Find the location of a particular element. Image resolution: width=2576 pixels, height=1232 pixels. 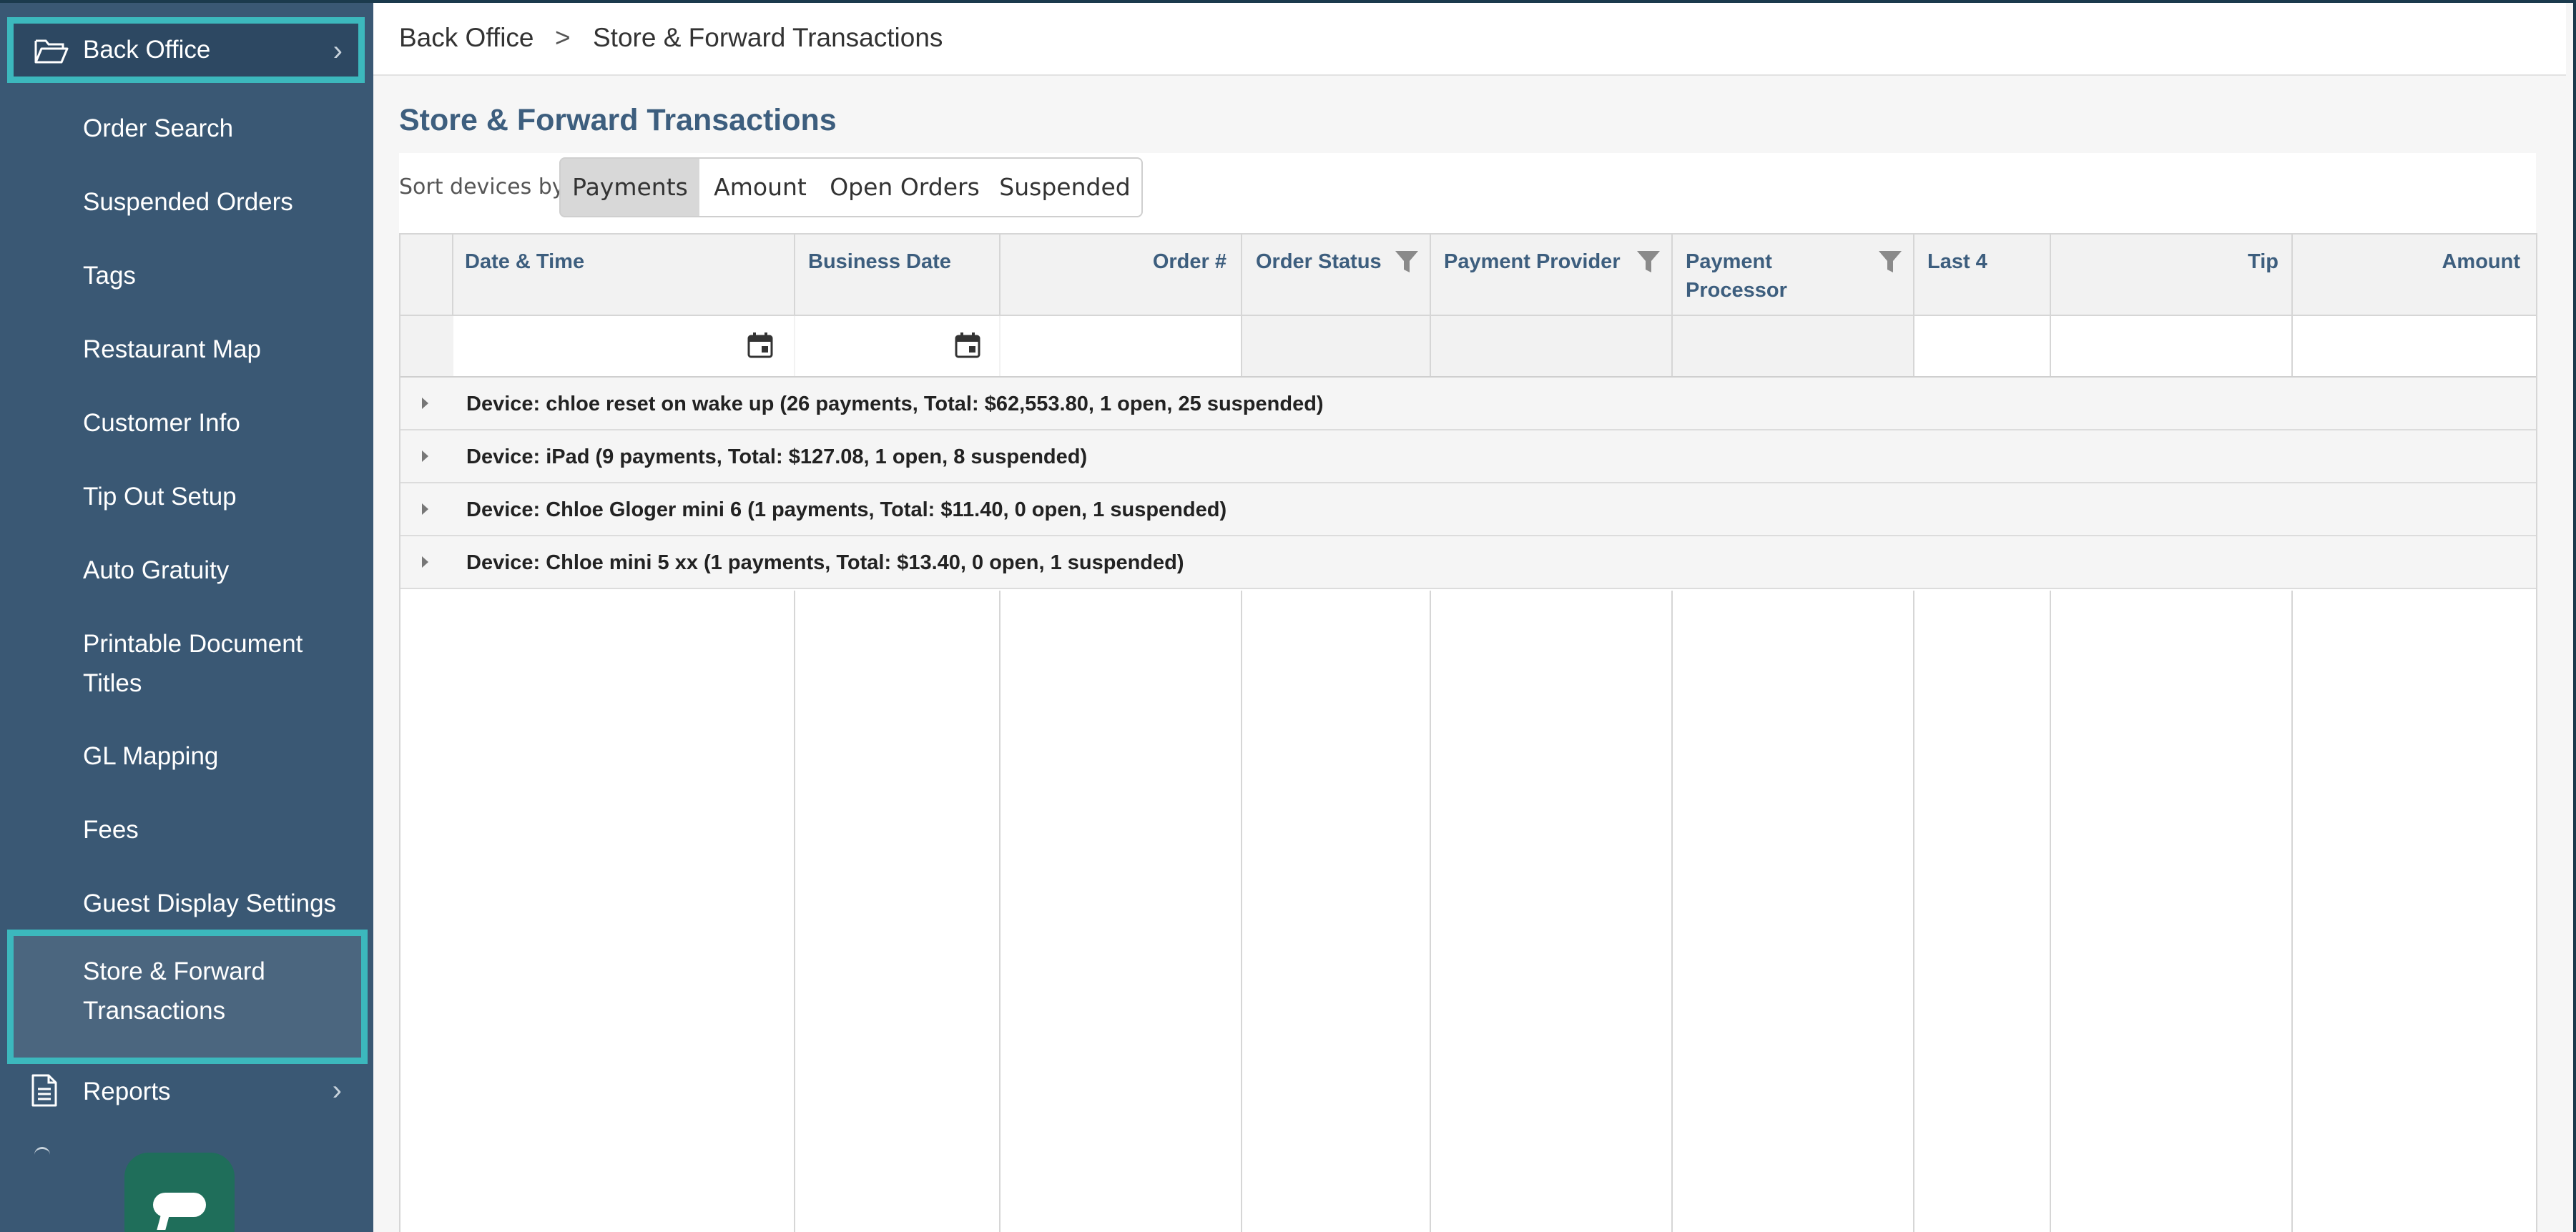

breadcrumb-current: Store & Forward Transactions is located at coordinates (768, 37).